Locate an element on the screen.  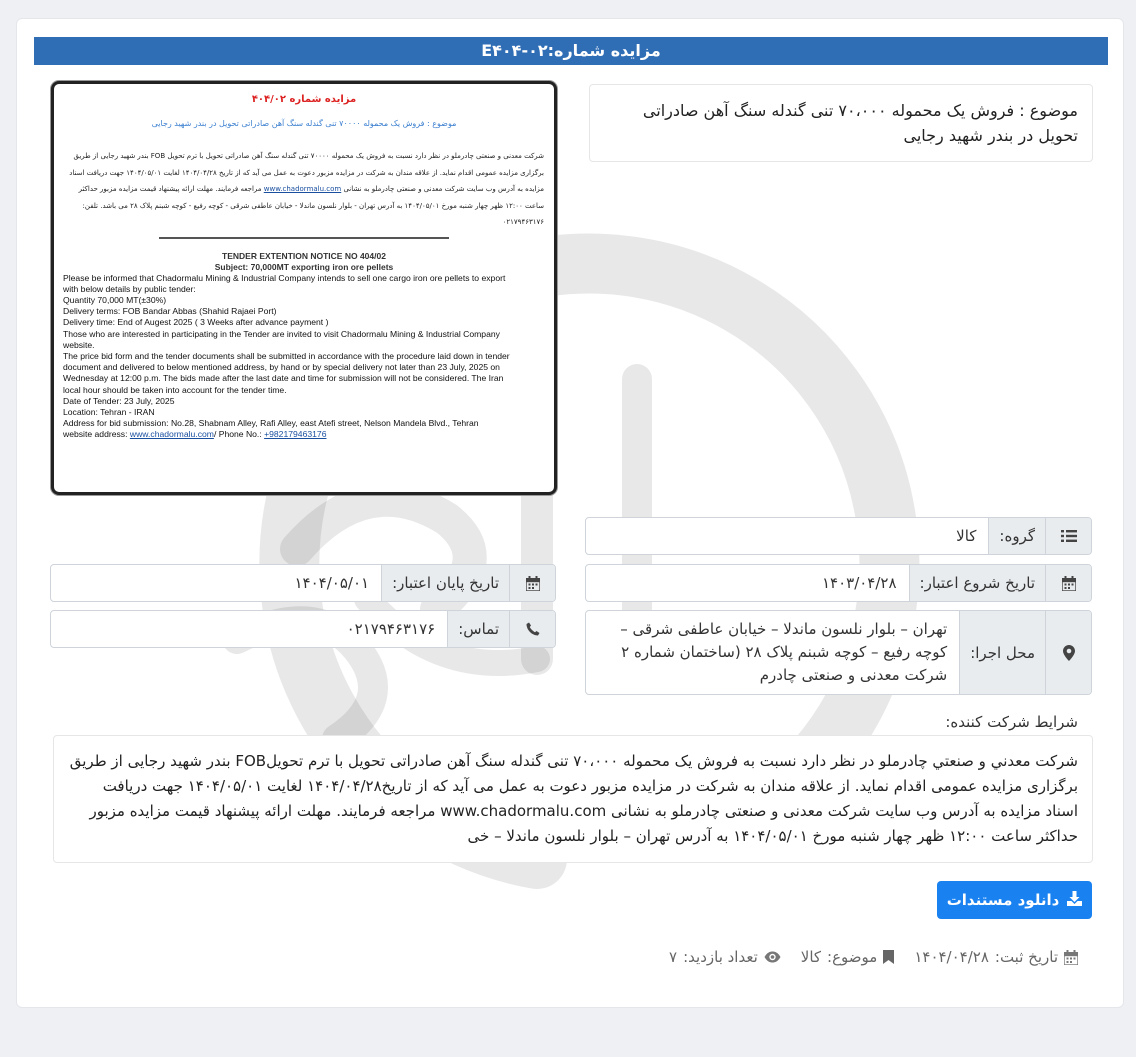
contact-value: ۰۲۱۷۹۴۶۳۱۷۶ is located at coordinates (249, 629).